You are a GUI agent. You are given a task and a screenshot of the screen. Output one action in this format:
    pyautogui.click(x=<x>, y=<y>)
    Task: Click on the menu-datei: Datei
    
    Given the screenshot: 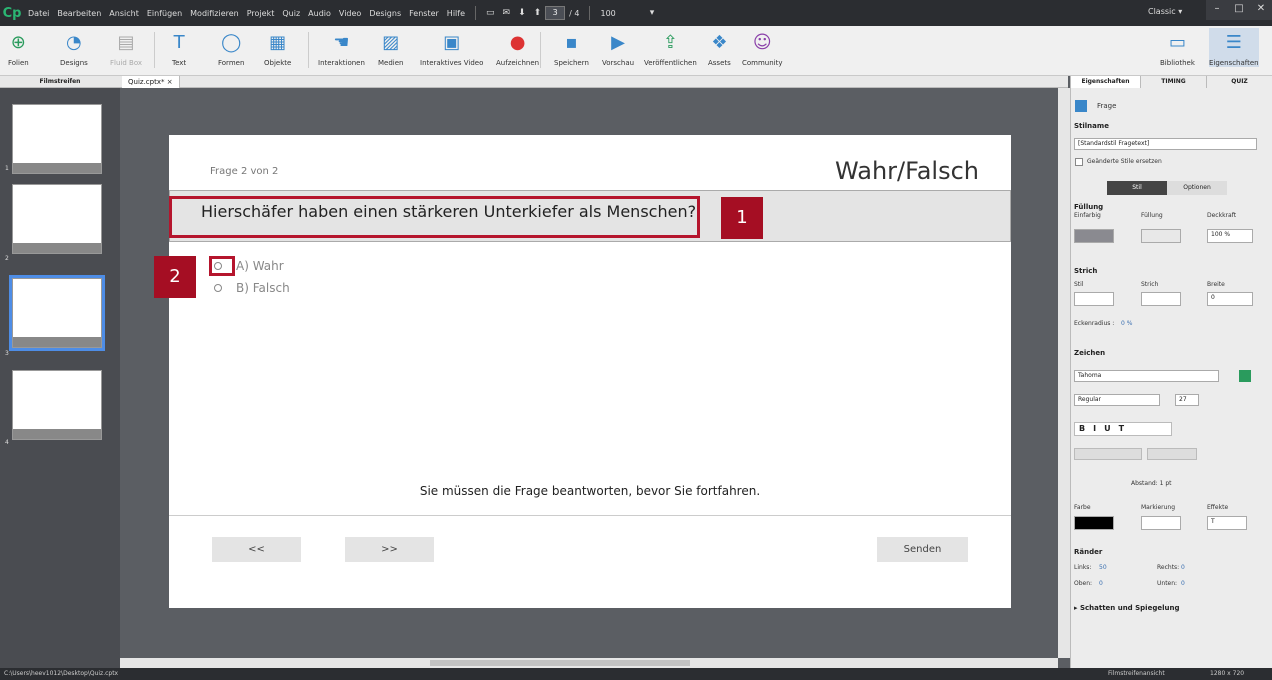 What is the action you would take?
    pyautogui.click(x=38, y=13)
    